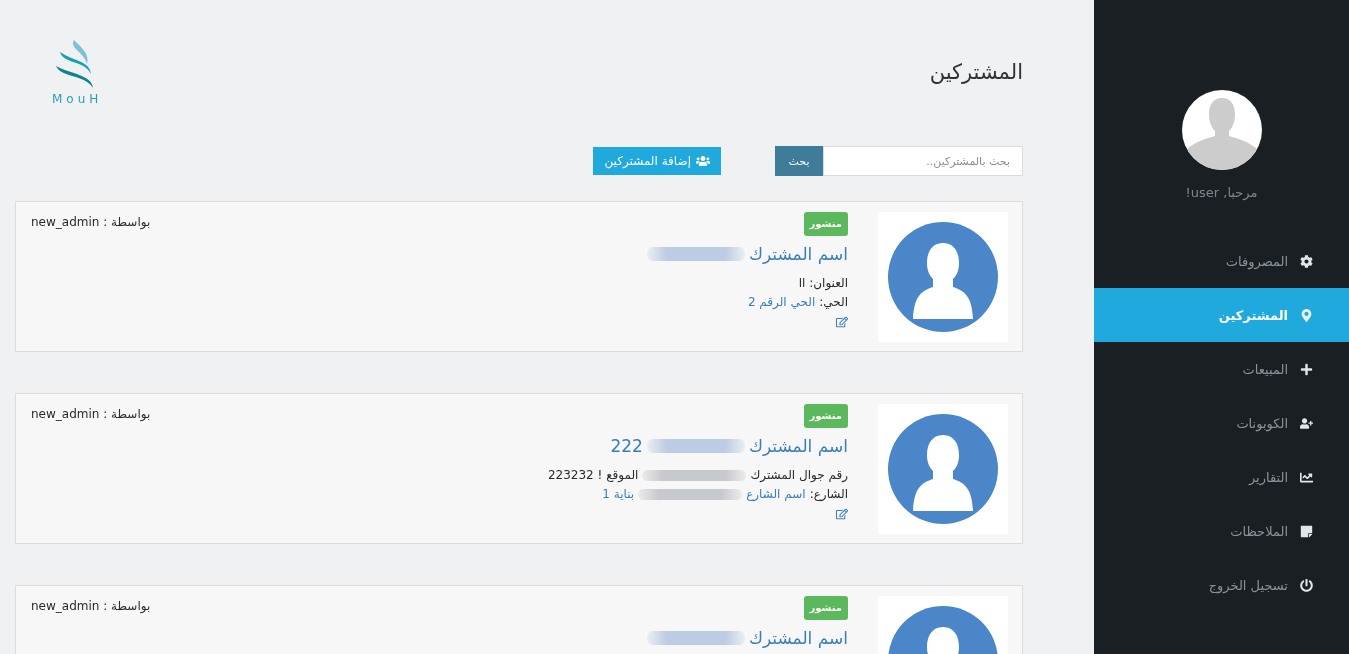  What do you see at coordinates (77, 98) in the screenshot?
I see `logo-text: MouH` at bounding box center [77, 98].